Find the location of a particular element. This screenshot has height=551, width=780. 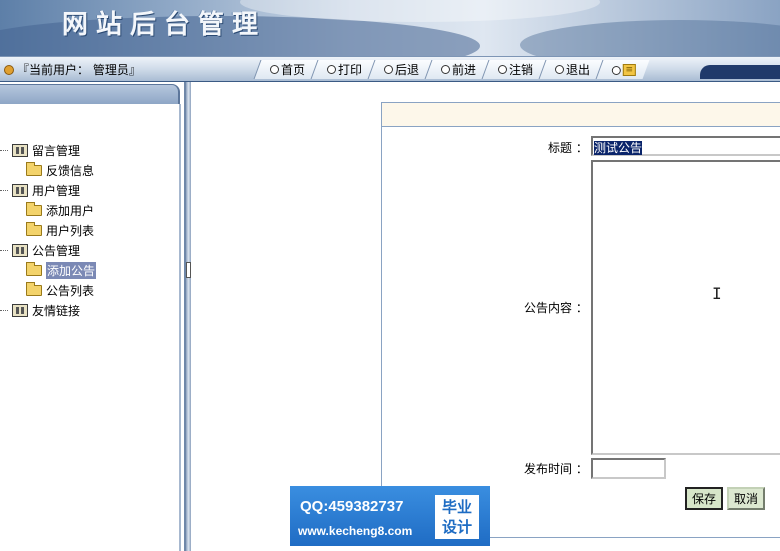

watermark-qq: QQ:459382737 is located at coordinates (352, 506).